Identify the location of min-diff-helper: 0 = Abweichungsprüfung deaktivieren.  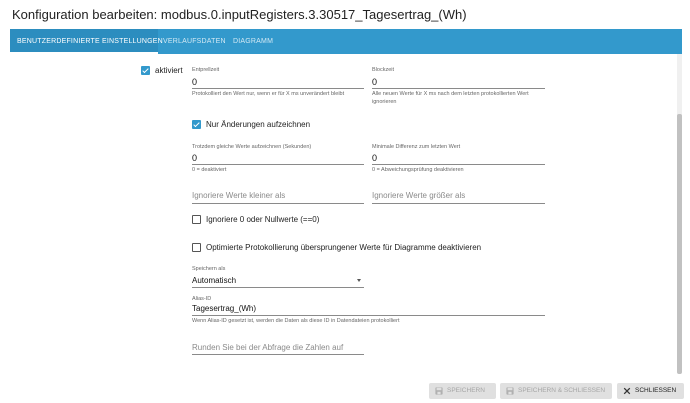
(418, 170).